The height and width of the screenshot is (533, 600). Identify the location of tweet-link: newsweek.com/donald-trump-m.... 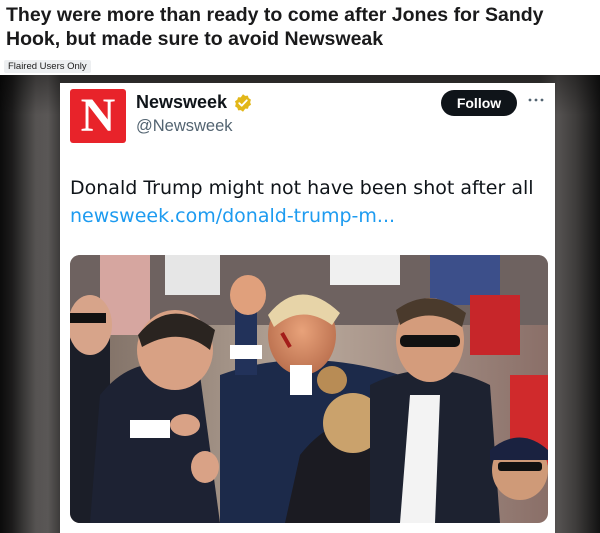
(310, 216).